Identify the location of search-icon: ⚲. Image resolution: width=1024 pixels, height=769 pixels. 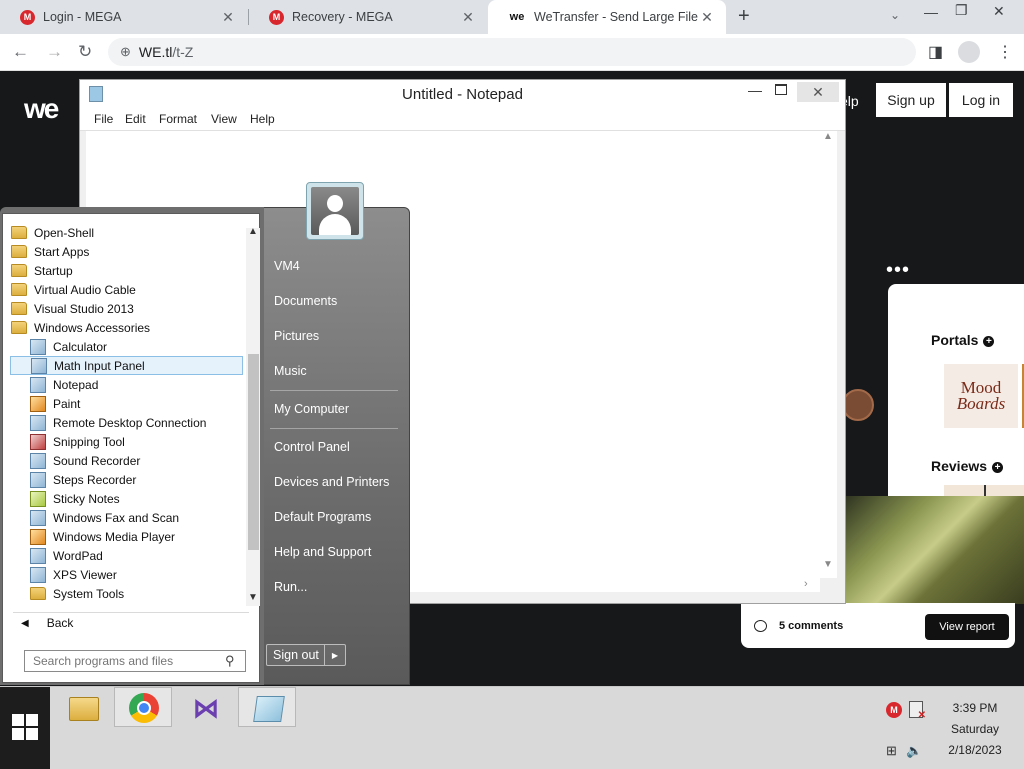
(230, 661).